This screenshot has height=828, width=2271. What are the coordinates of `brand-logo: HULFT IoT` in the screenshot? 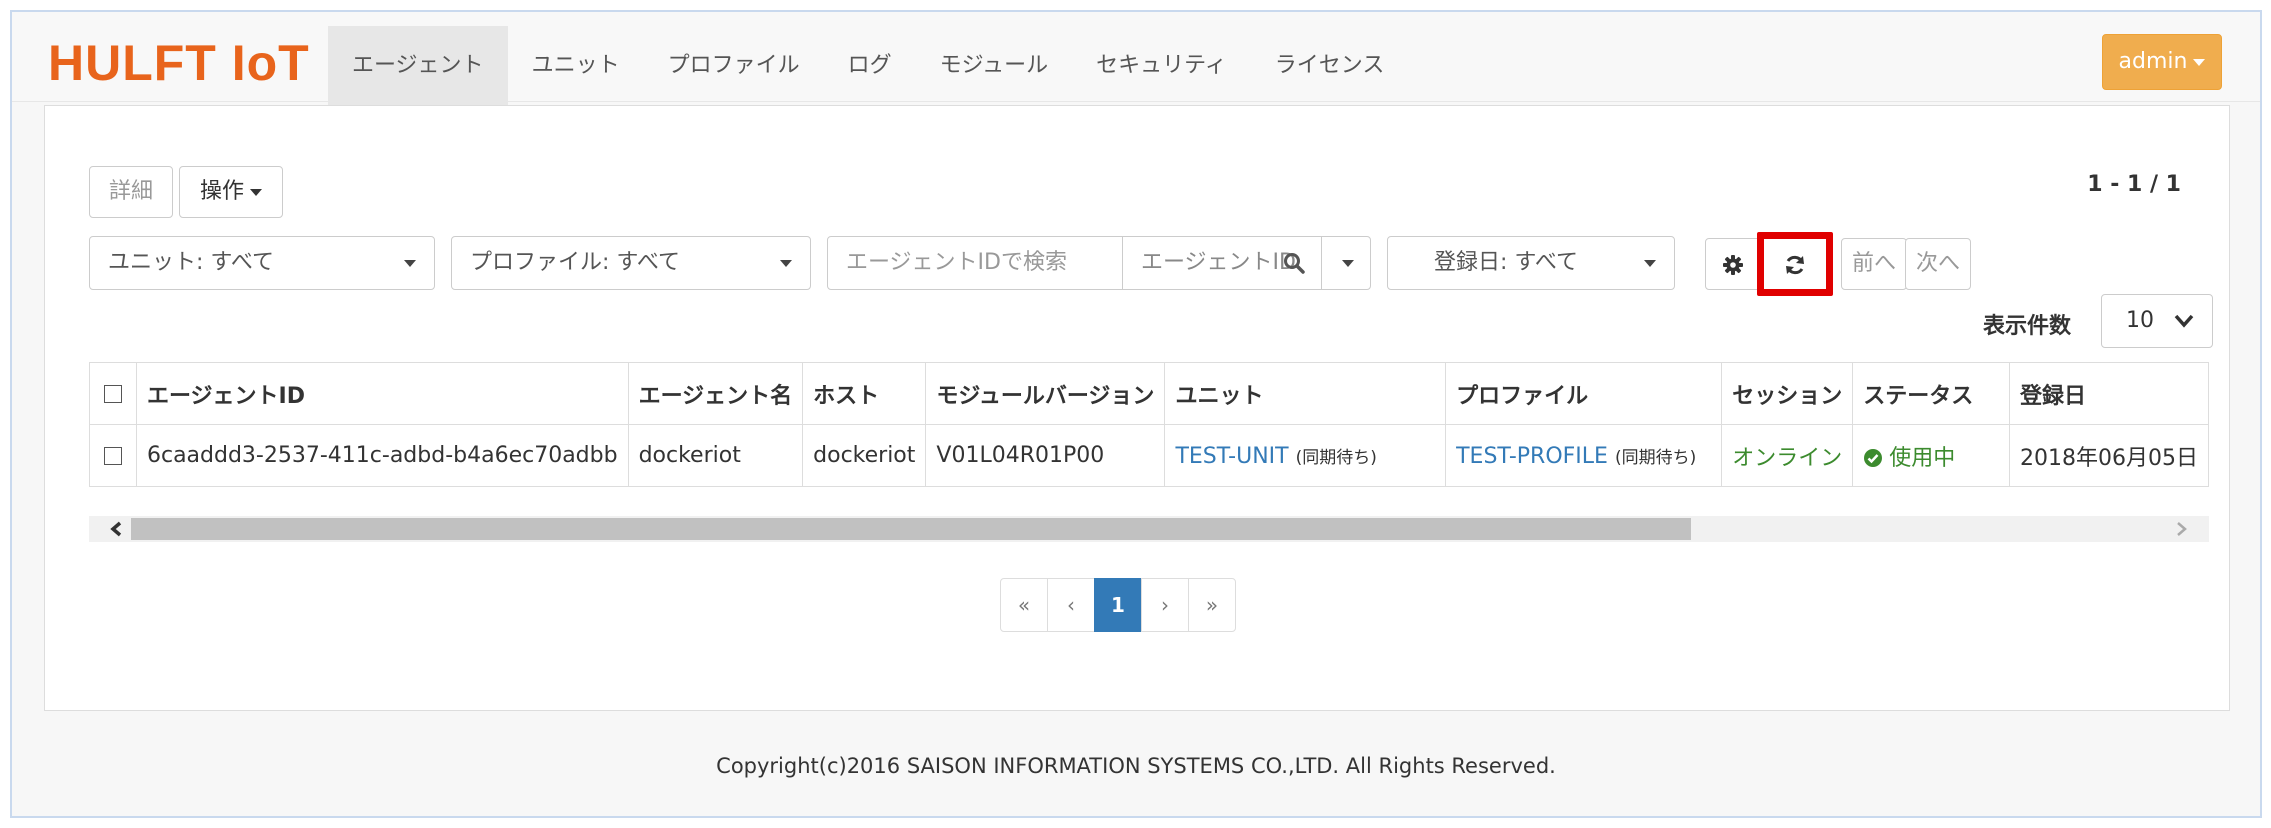 It's located at (179, 63).